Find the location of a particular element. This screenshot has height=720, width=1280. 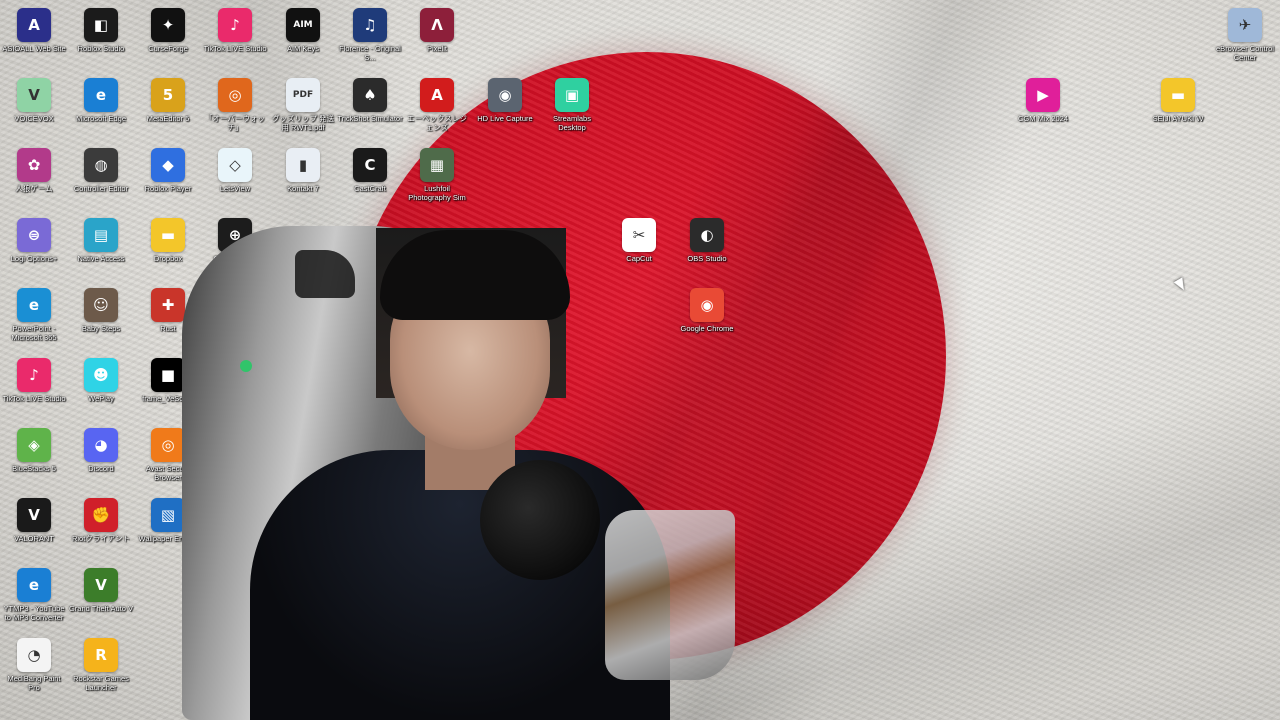

microphone is located at coordinates (540, 520).